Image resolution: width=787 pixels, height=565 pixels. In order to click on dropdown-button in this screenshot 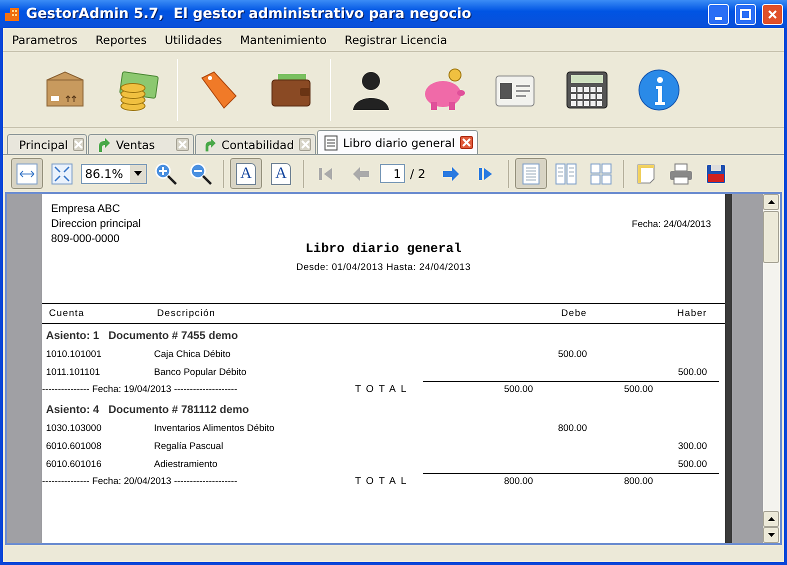, I will do `click(138, 173)`.